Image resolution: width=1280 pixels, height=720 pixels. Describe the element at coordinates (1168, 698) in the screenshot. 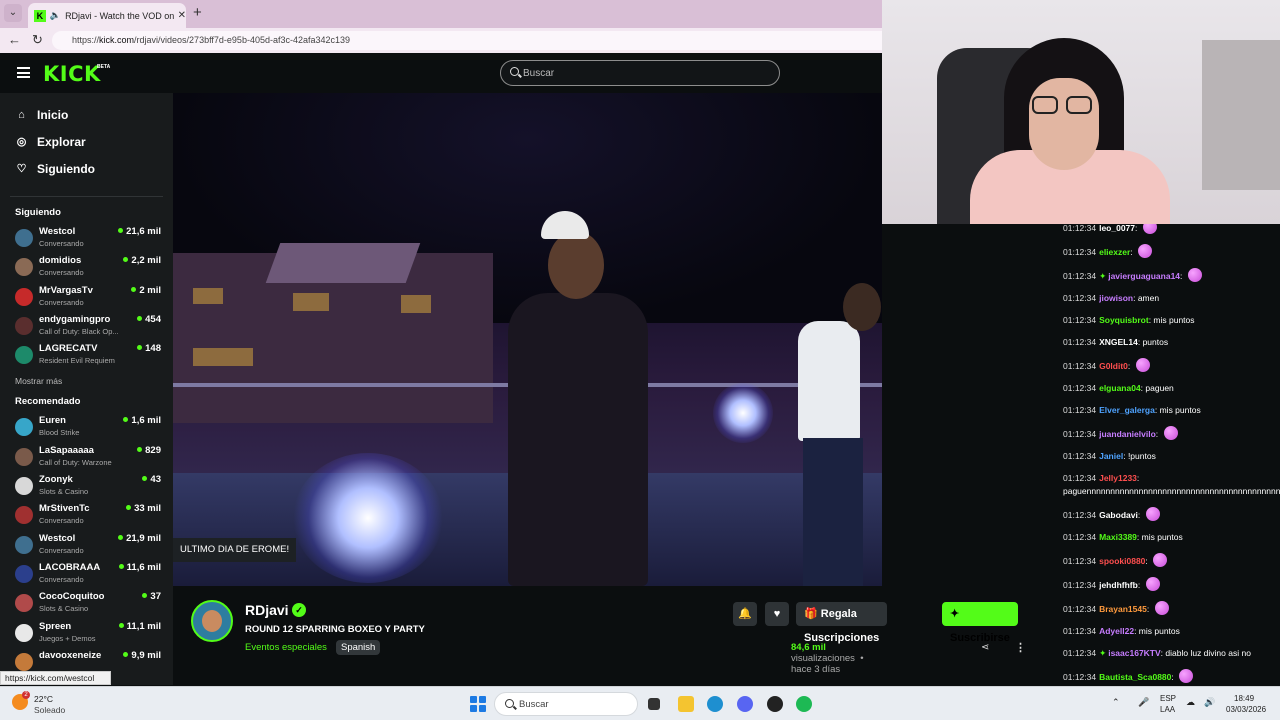

I see `input-language: ESP` at that location.